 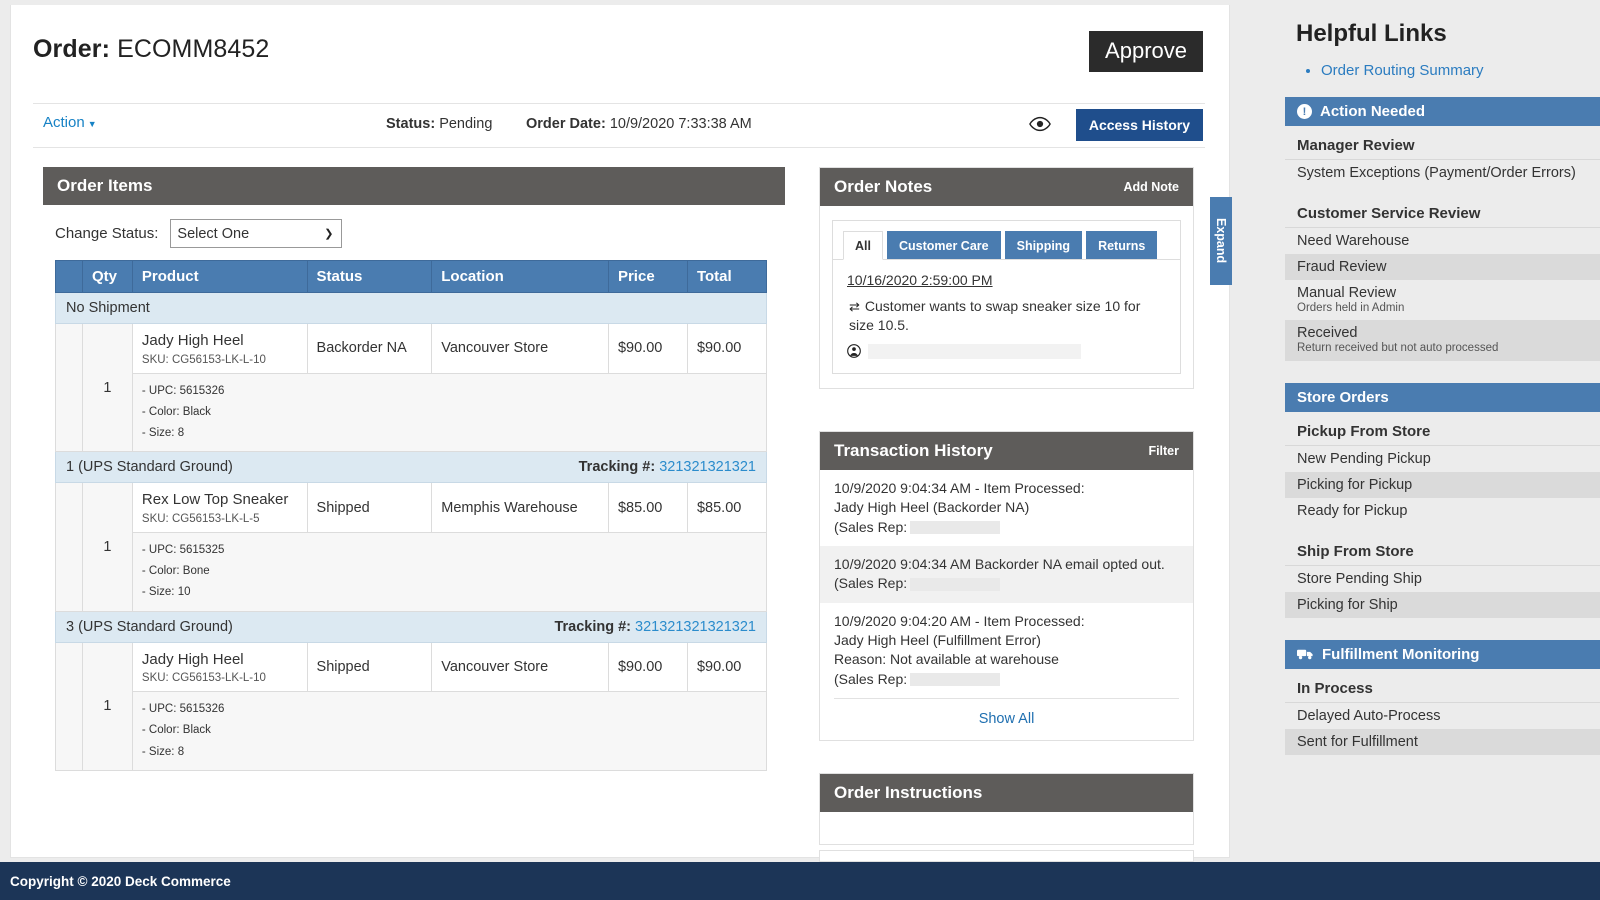 I want to click on column-header-total: Total, so click(x=727, y=276).